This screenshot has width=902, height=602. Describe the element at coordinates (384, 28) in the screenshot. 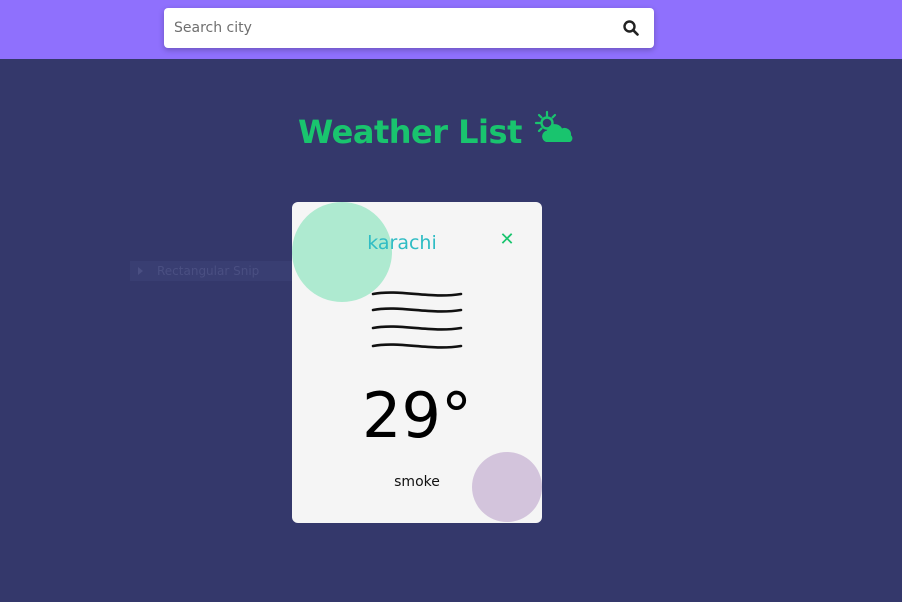

I see `search-input` at that location.